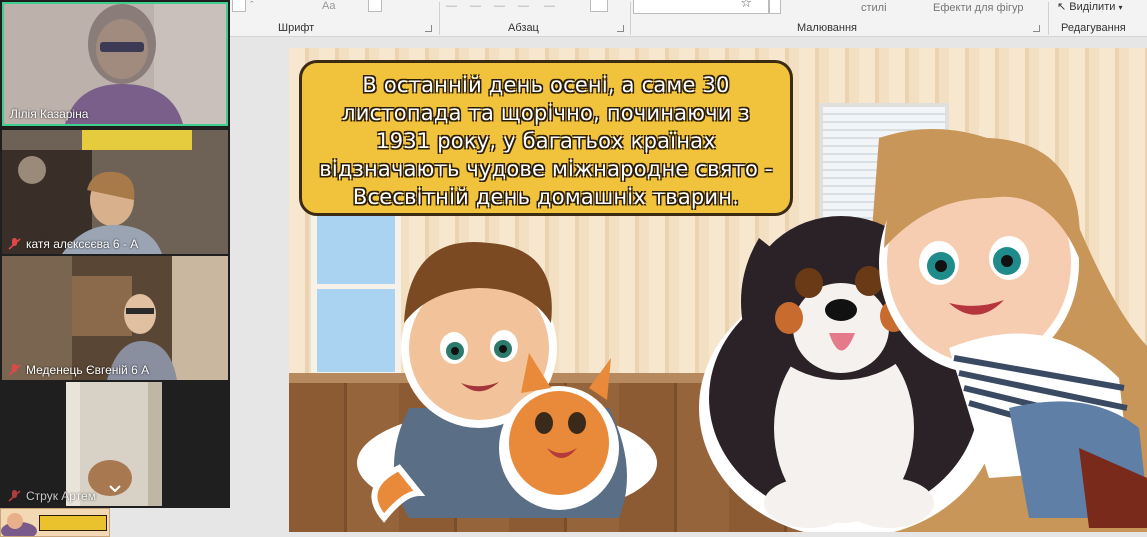  I want to click on drawing-dialog-launcher, so click(1036, 28).